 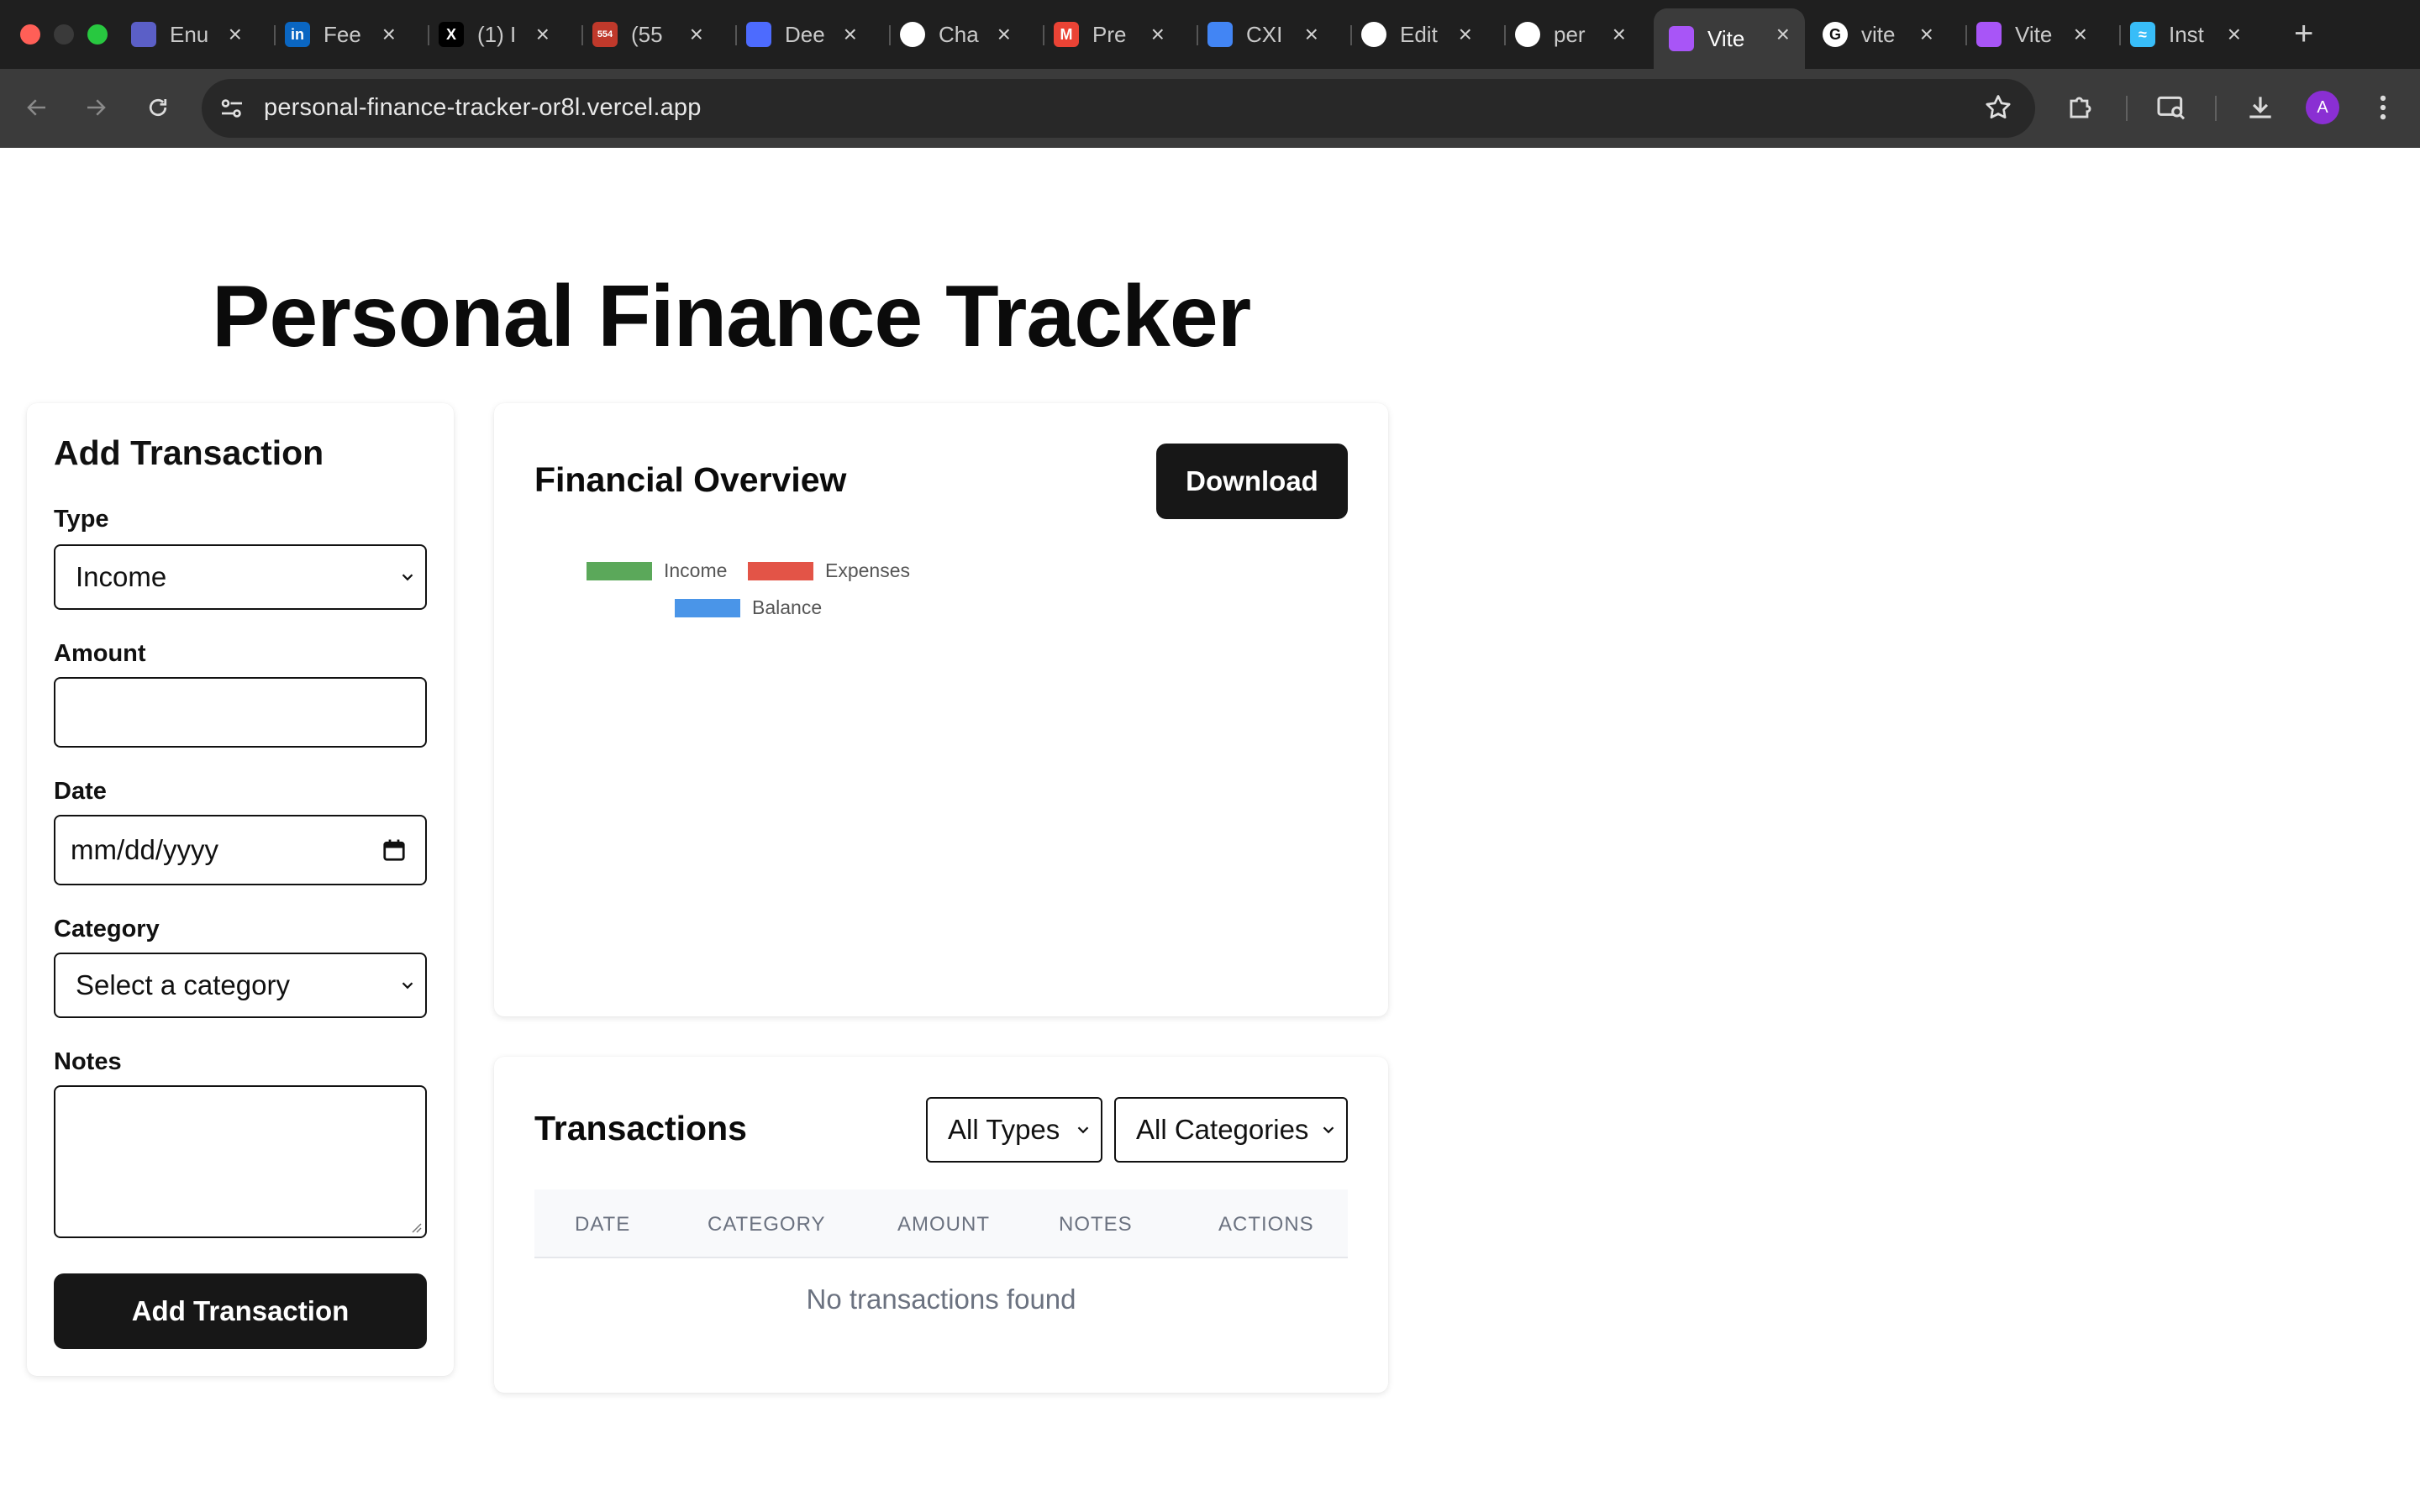 What do you see at coordinates (348, 34) in the screenshot?
I see `browser-tab: in Fee ×` at bounding box center [348, 34].